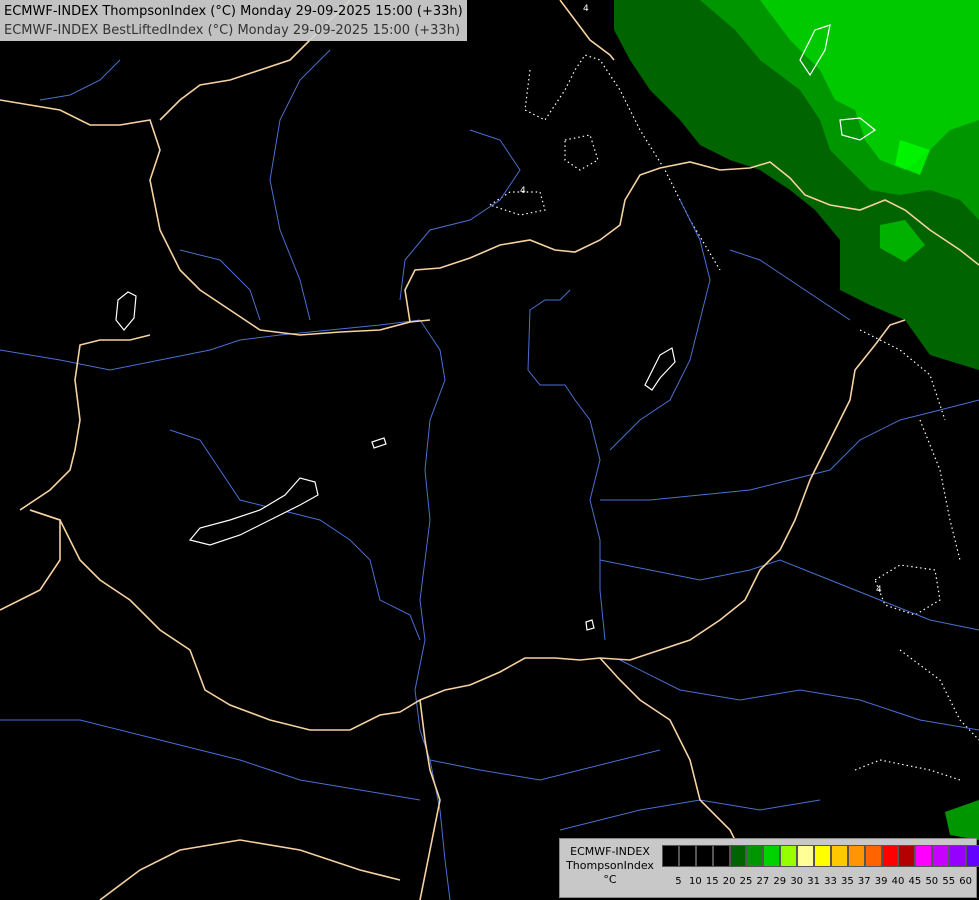 The width and height of the screenshot is (979, 900). I want to click on legend-tick: 40, so click(898, 881).